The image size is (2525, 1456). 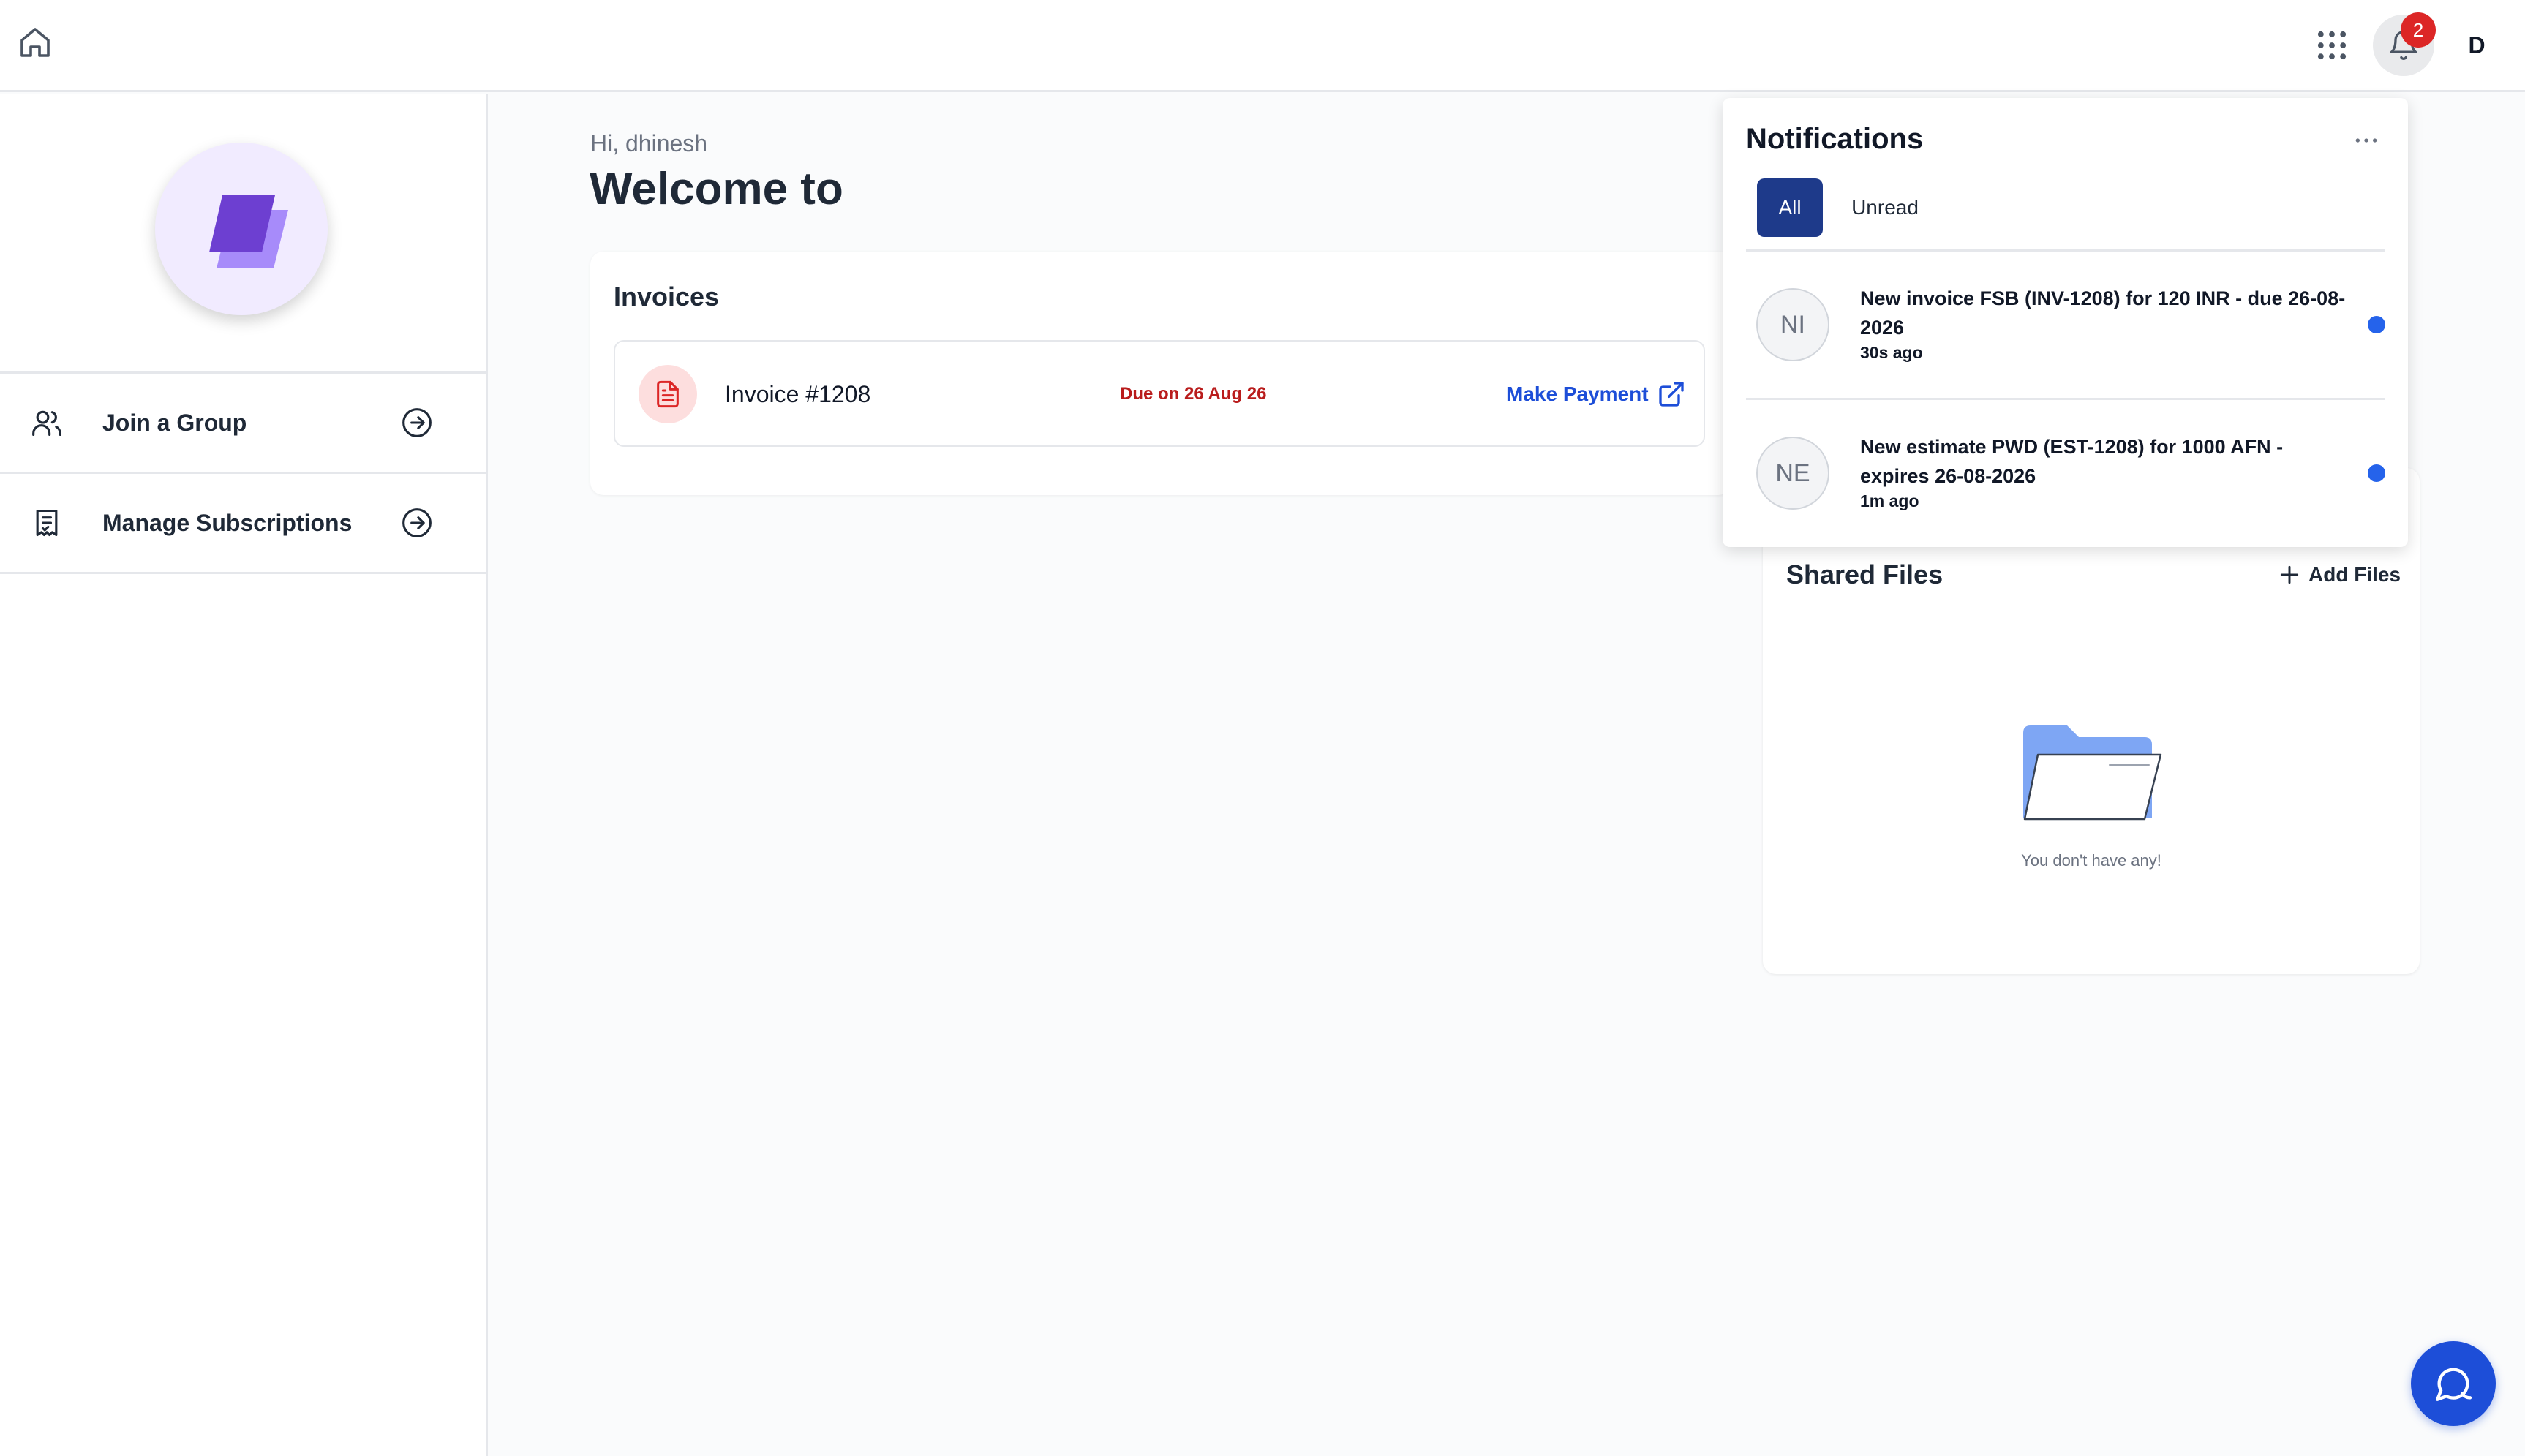 What do you see at coordinates (667, 297) in the screenshot?
I see `invoices-title: Invoices` at bounding box center [667, 297].